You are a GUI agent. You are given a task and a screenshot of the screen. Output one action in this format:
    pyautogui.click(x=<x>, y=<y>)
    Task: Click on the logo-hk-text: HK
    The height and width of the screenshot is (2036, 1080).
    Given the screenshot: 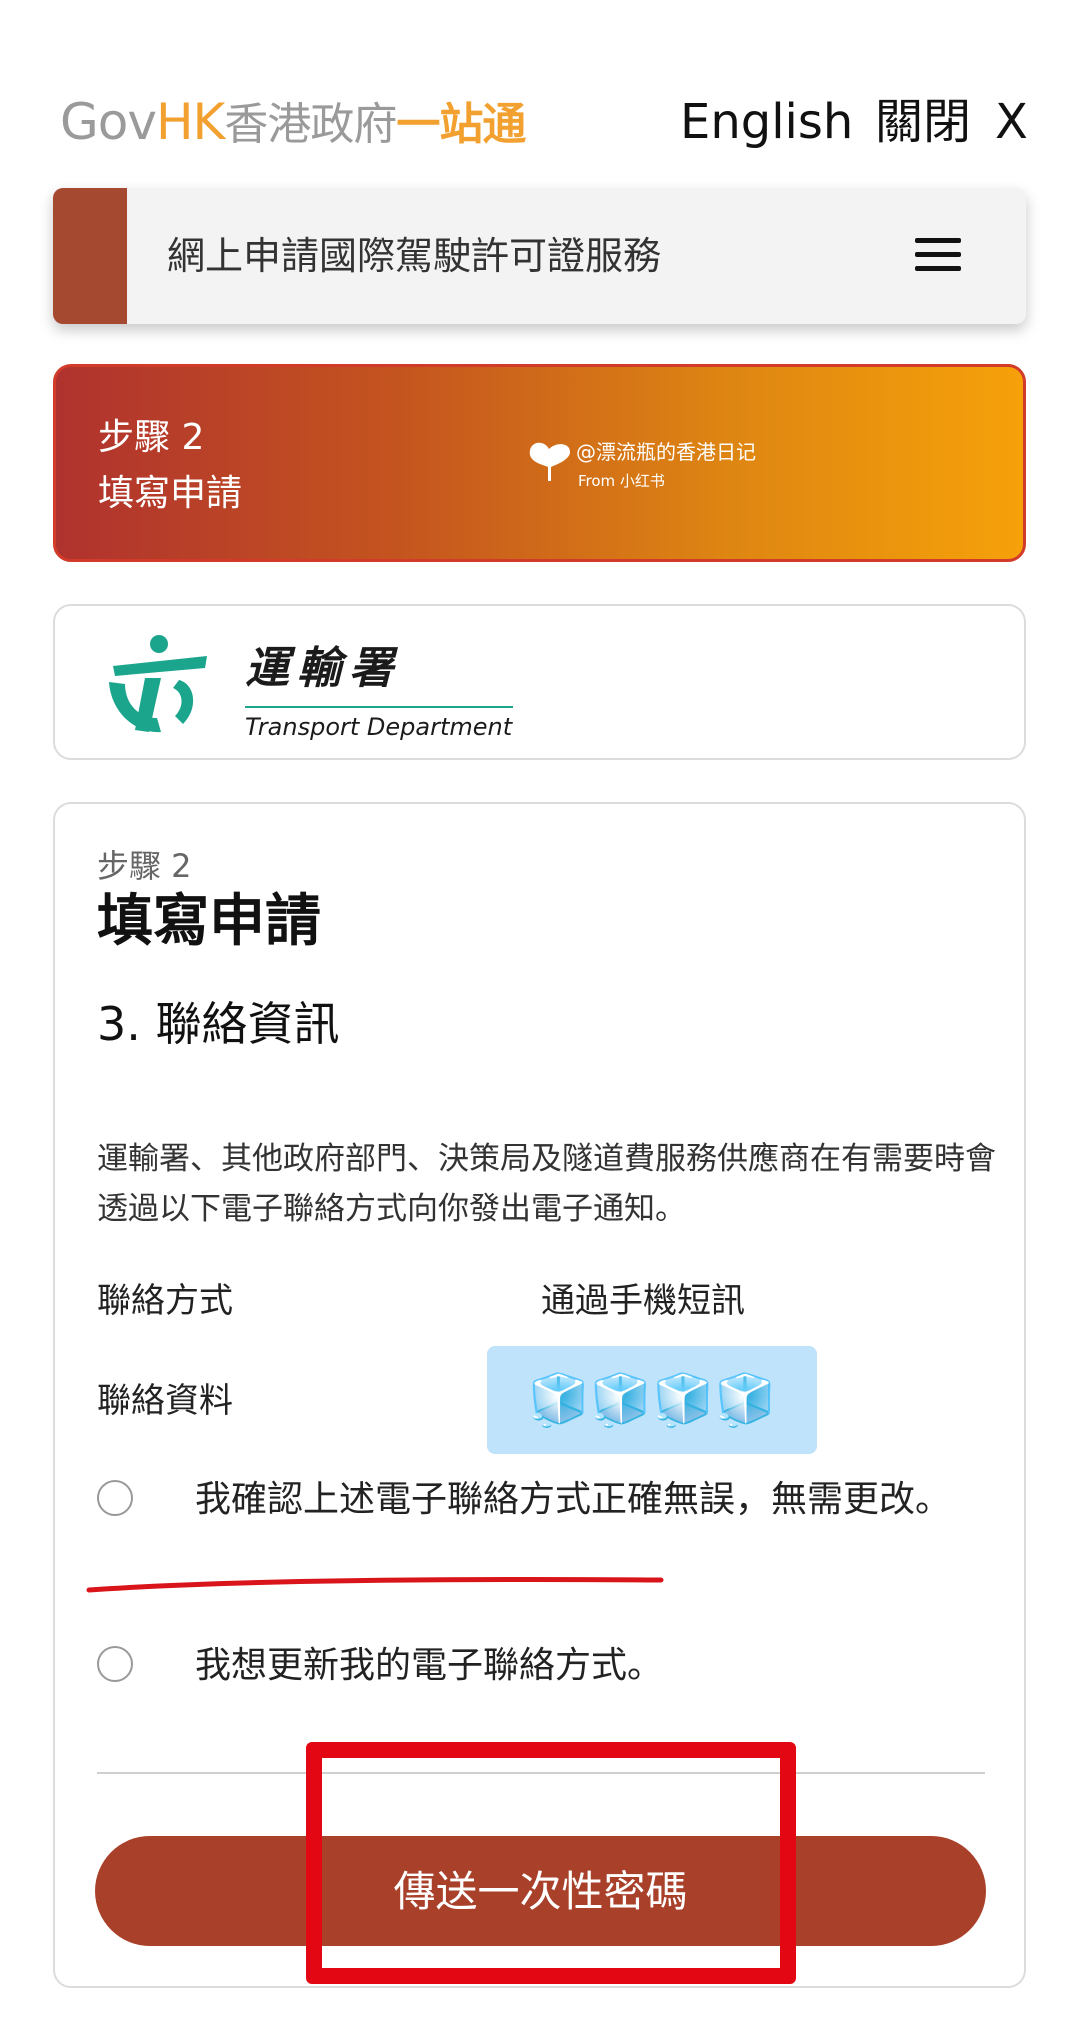 What is the action you would take?
    pyautogui.click(x=190, y=122)
    